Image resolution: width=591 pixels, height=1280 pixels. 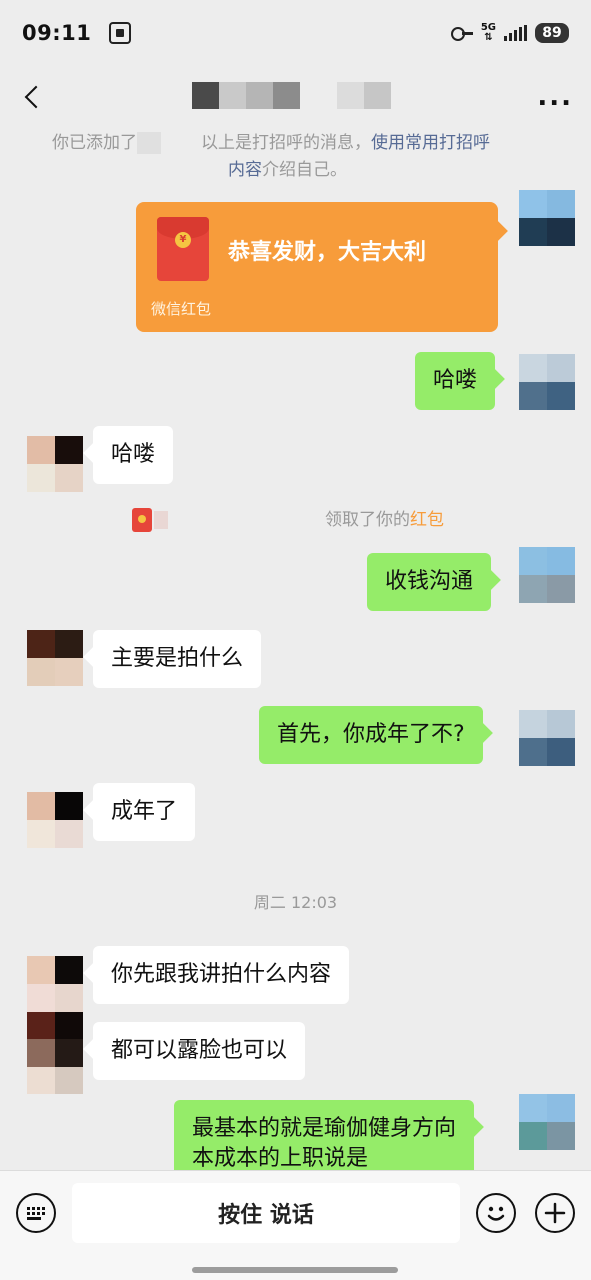 I want to click on red-packet-message: 恭喜发财，大吉大利 微信红包, so click(x=317, y=267).